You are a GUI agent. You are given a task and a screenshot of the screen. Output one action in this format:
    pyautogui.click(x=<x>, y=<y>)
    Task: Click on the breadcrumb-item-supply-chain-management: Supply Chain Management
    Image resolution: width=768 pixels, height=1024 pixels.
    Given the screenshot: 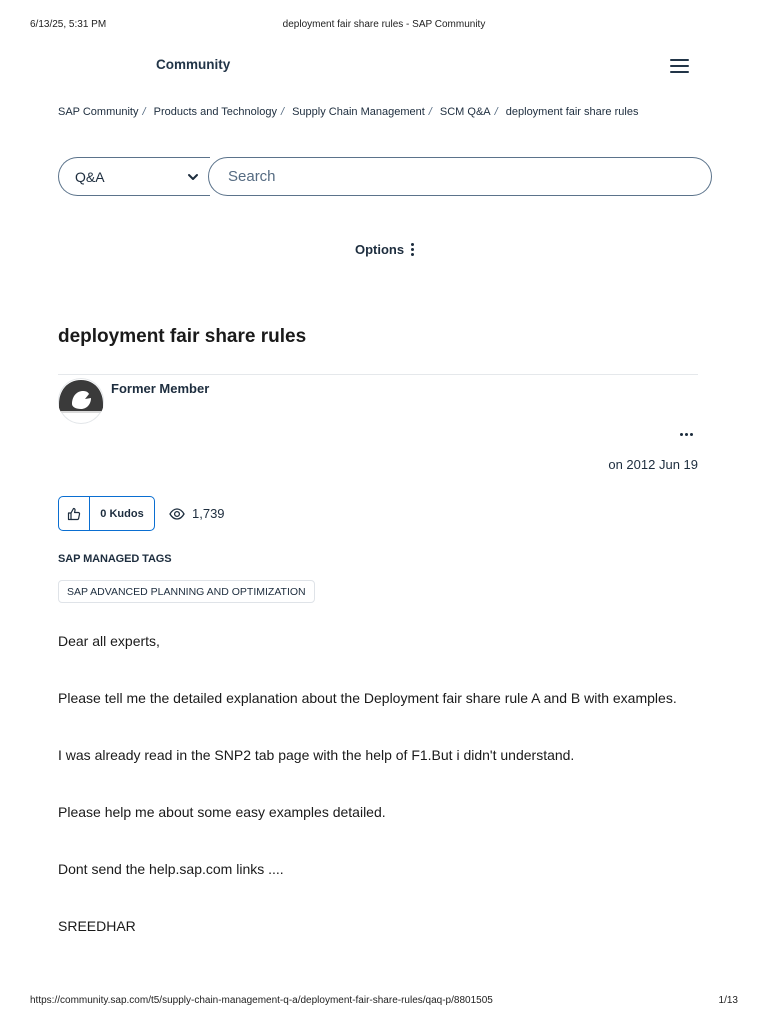 What is the action you would take?
    pyautogui.click(x=358, y=112)
    